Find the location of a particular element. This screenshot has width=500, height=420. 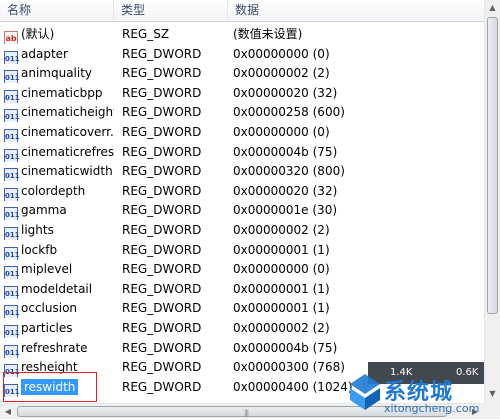

value-name-cell: 011cinematicbpp is located at coordinates (59, 93).